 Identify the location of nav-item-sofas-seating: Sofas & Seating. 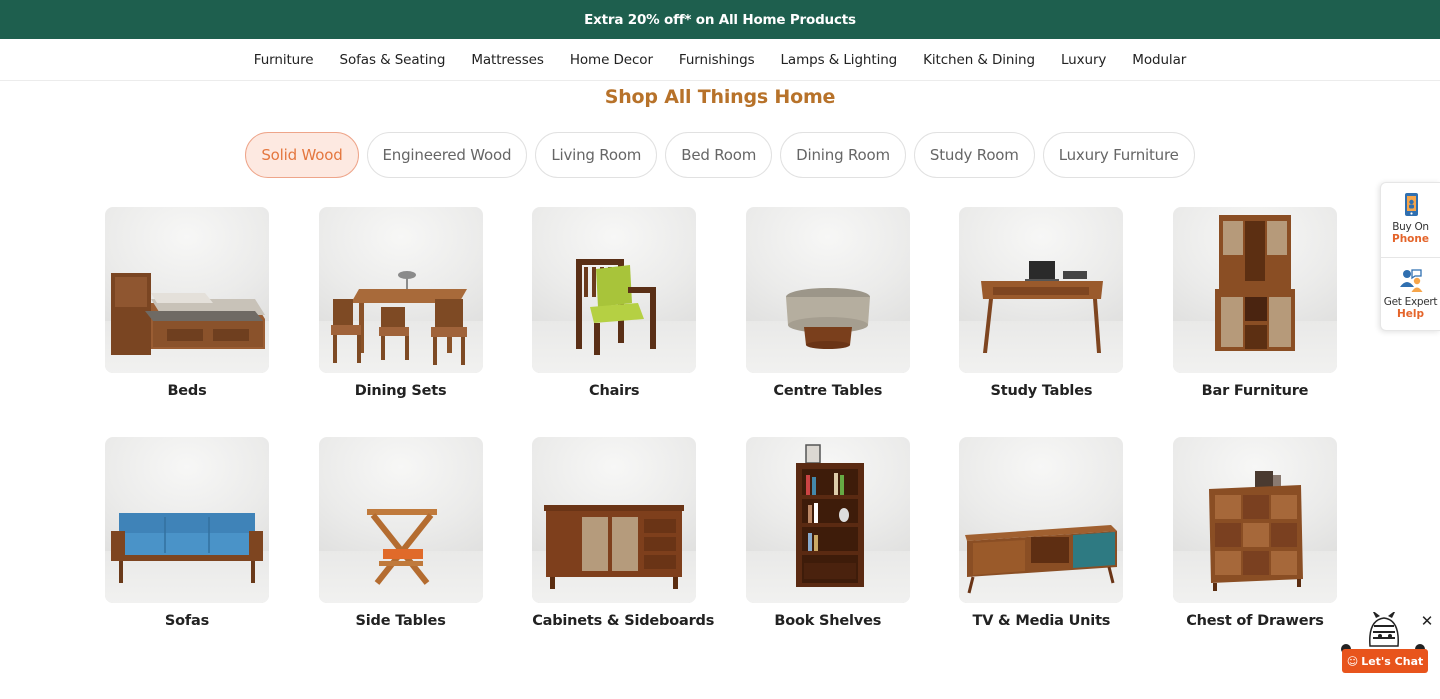
(393, 60).